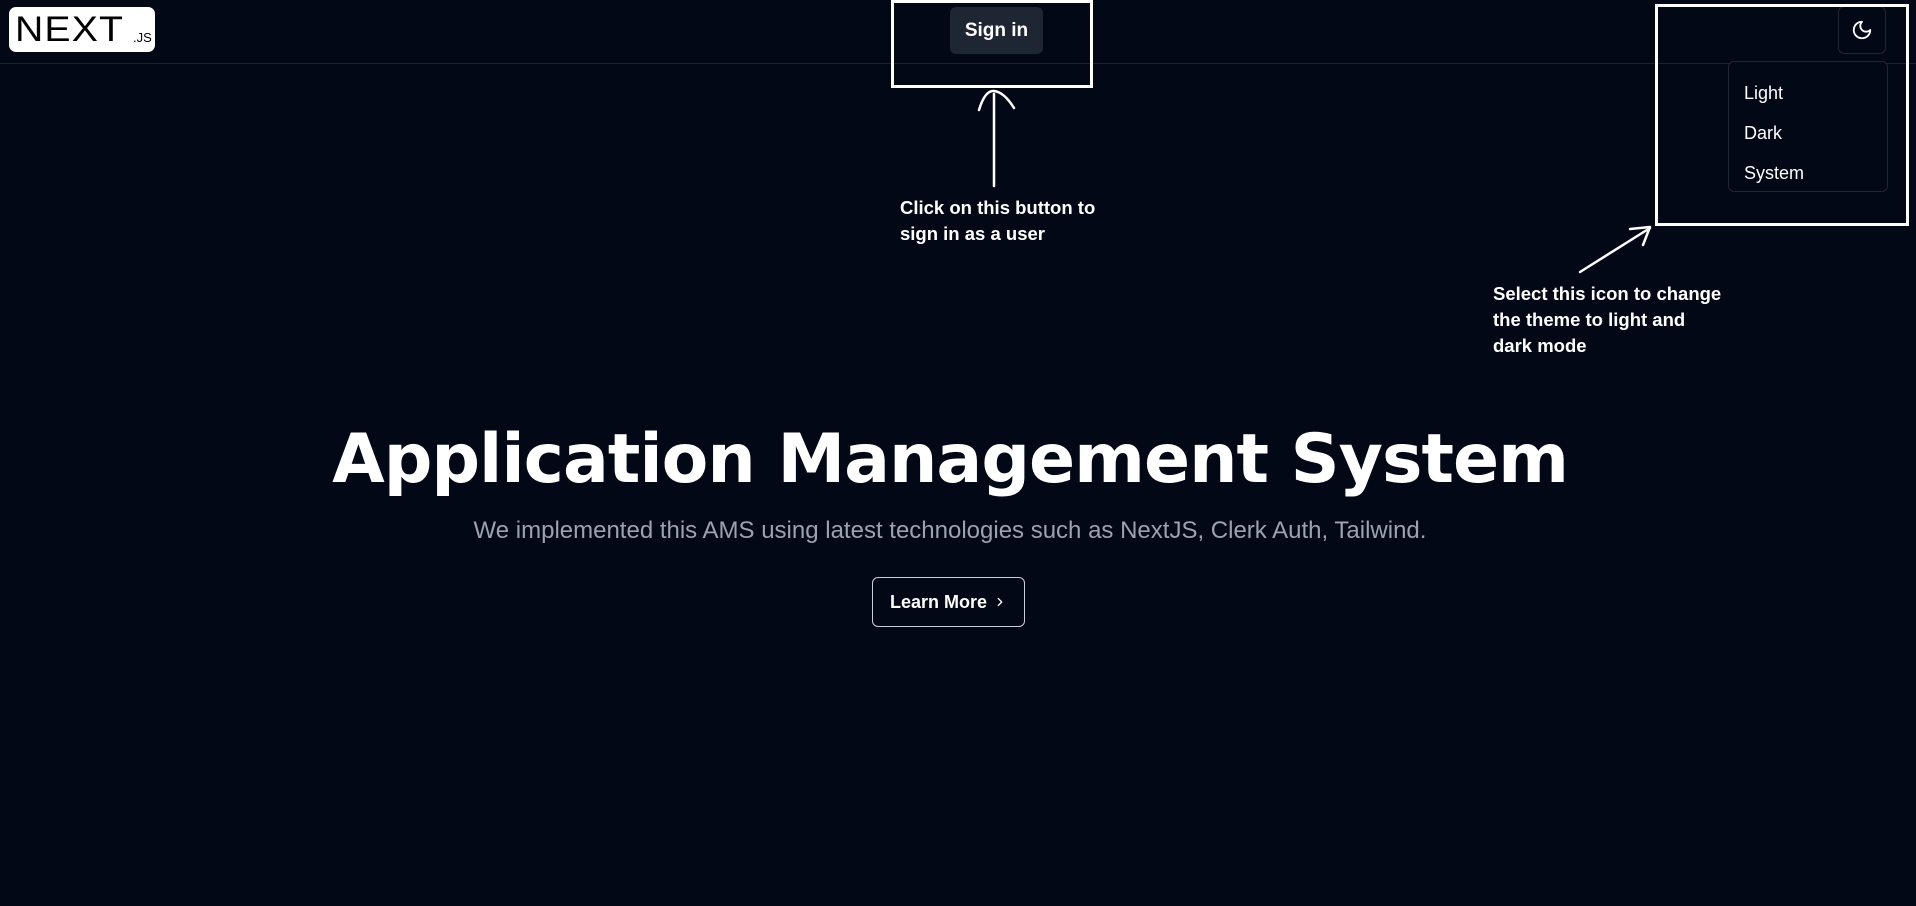  I want to click on theme-annotation-line1: Select this icon to change, so click(1607, 293).